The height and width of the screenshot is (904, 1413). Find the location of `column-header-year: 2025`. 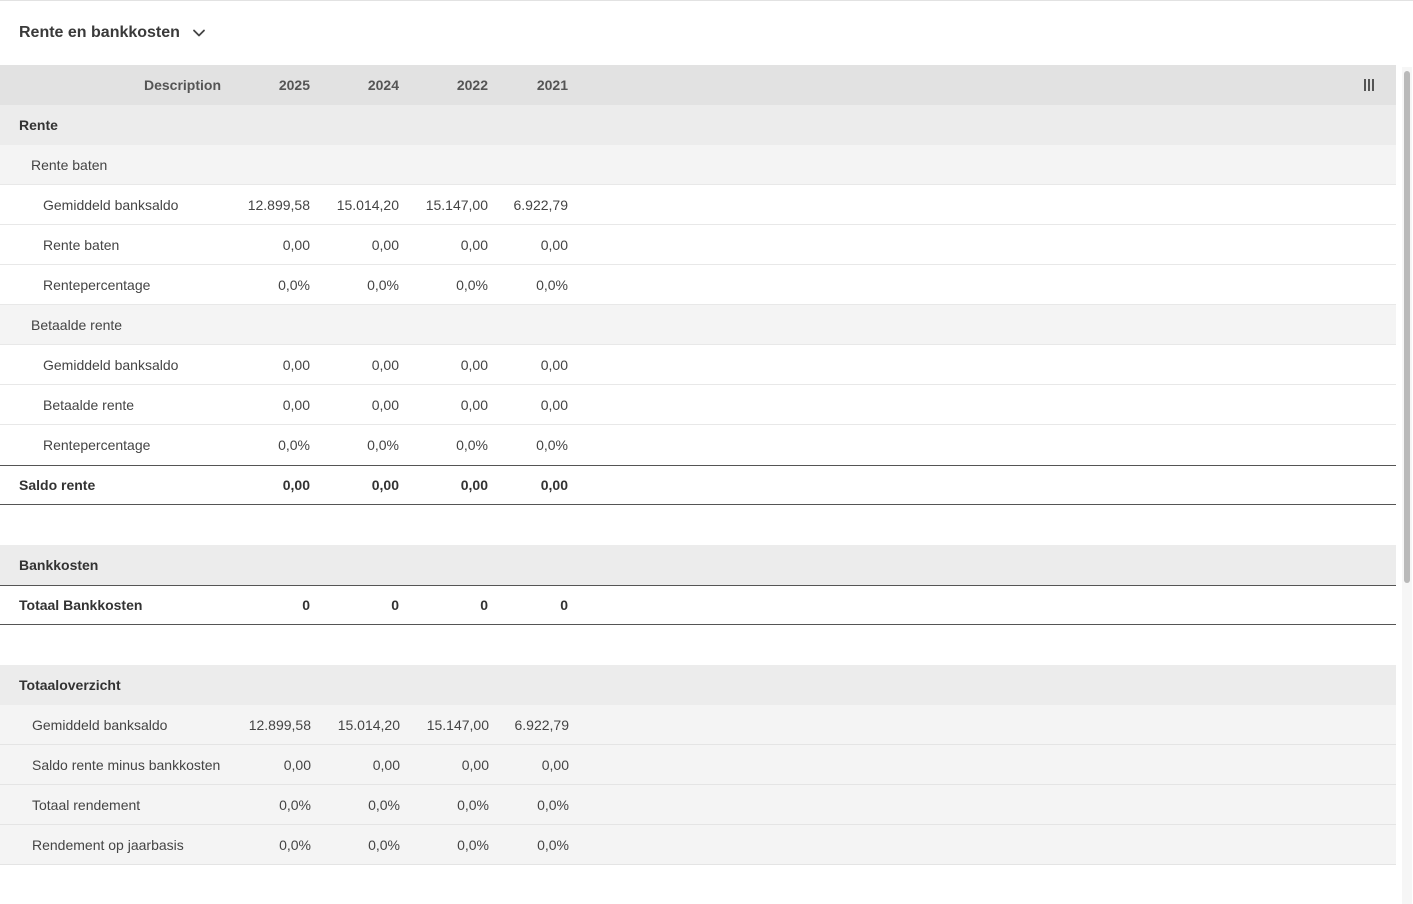

column-header-year: 2025 is located at coordinates (265, 85).